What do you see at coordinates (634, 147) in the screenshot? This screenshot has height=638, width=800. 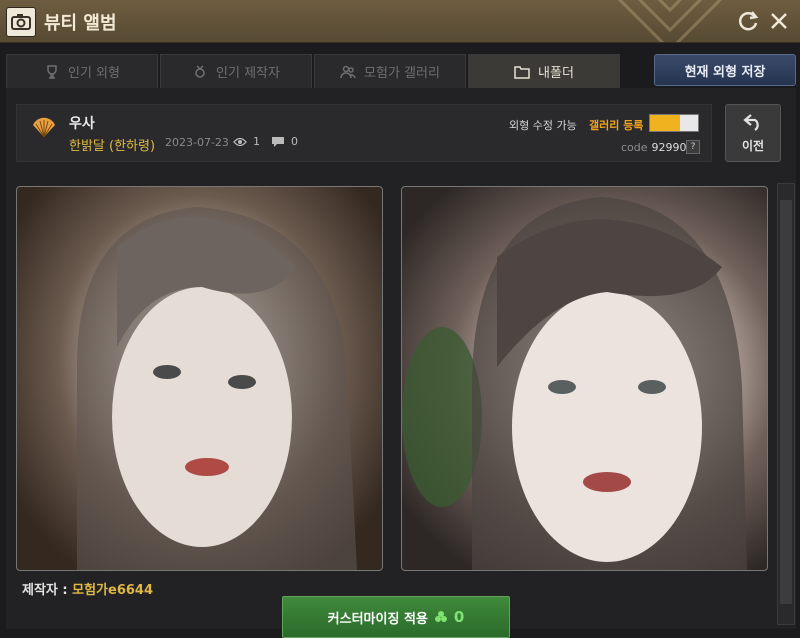 I see `code-label: code` at bounding box center [634, 147].